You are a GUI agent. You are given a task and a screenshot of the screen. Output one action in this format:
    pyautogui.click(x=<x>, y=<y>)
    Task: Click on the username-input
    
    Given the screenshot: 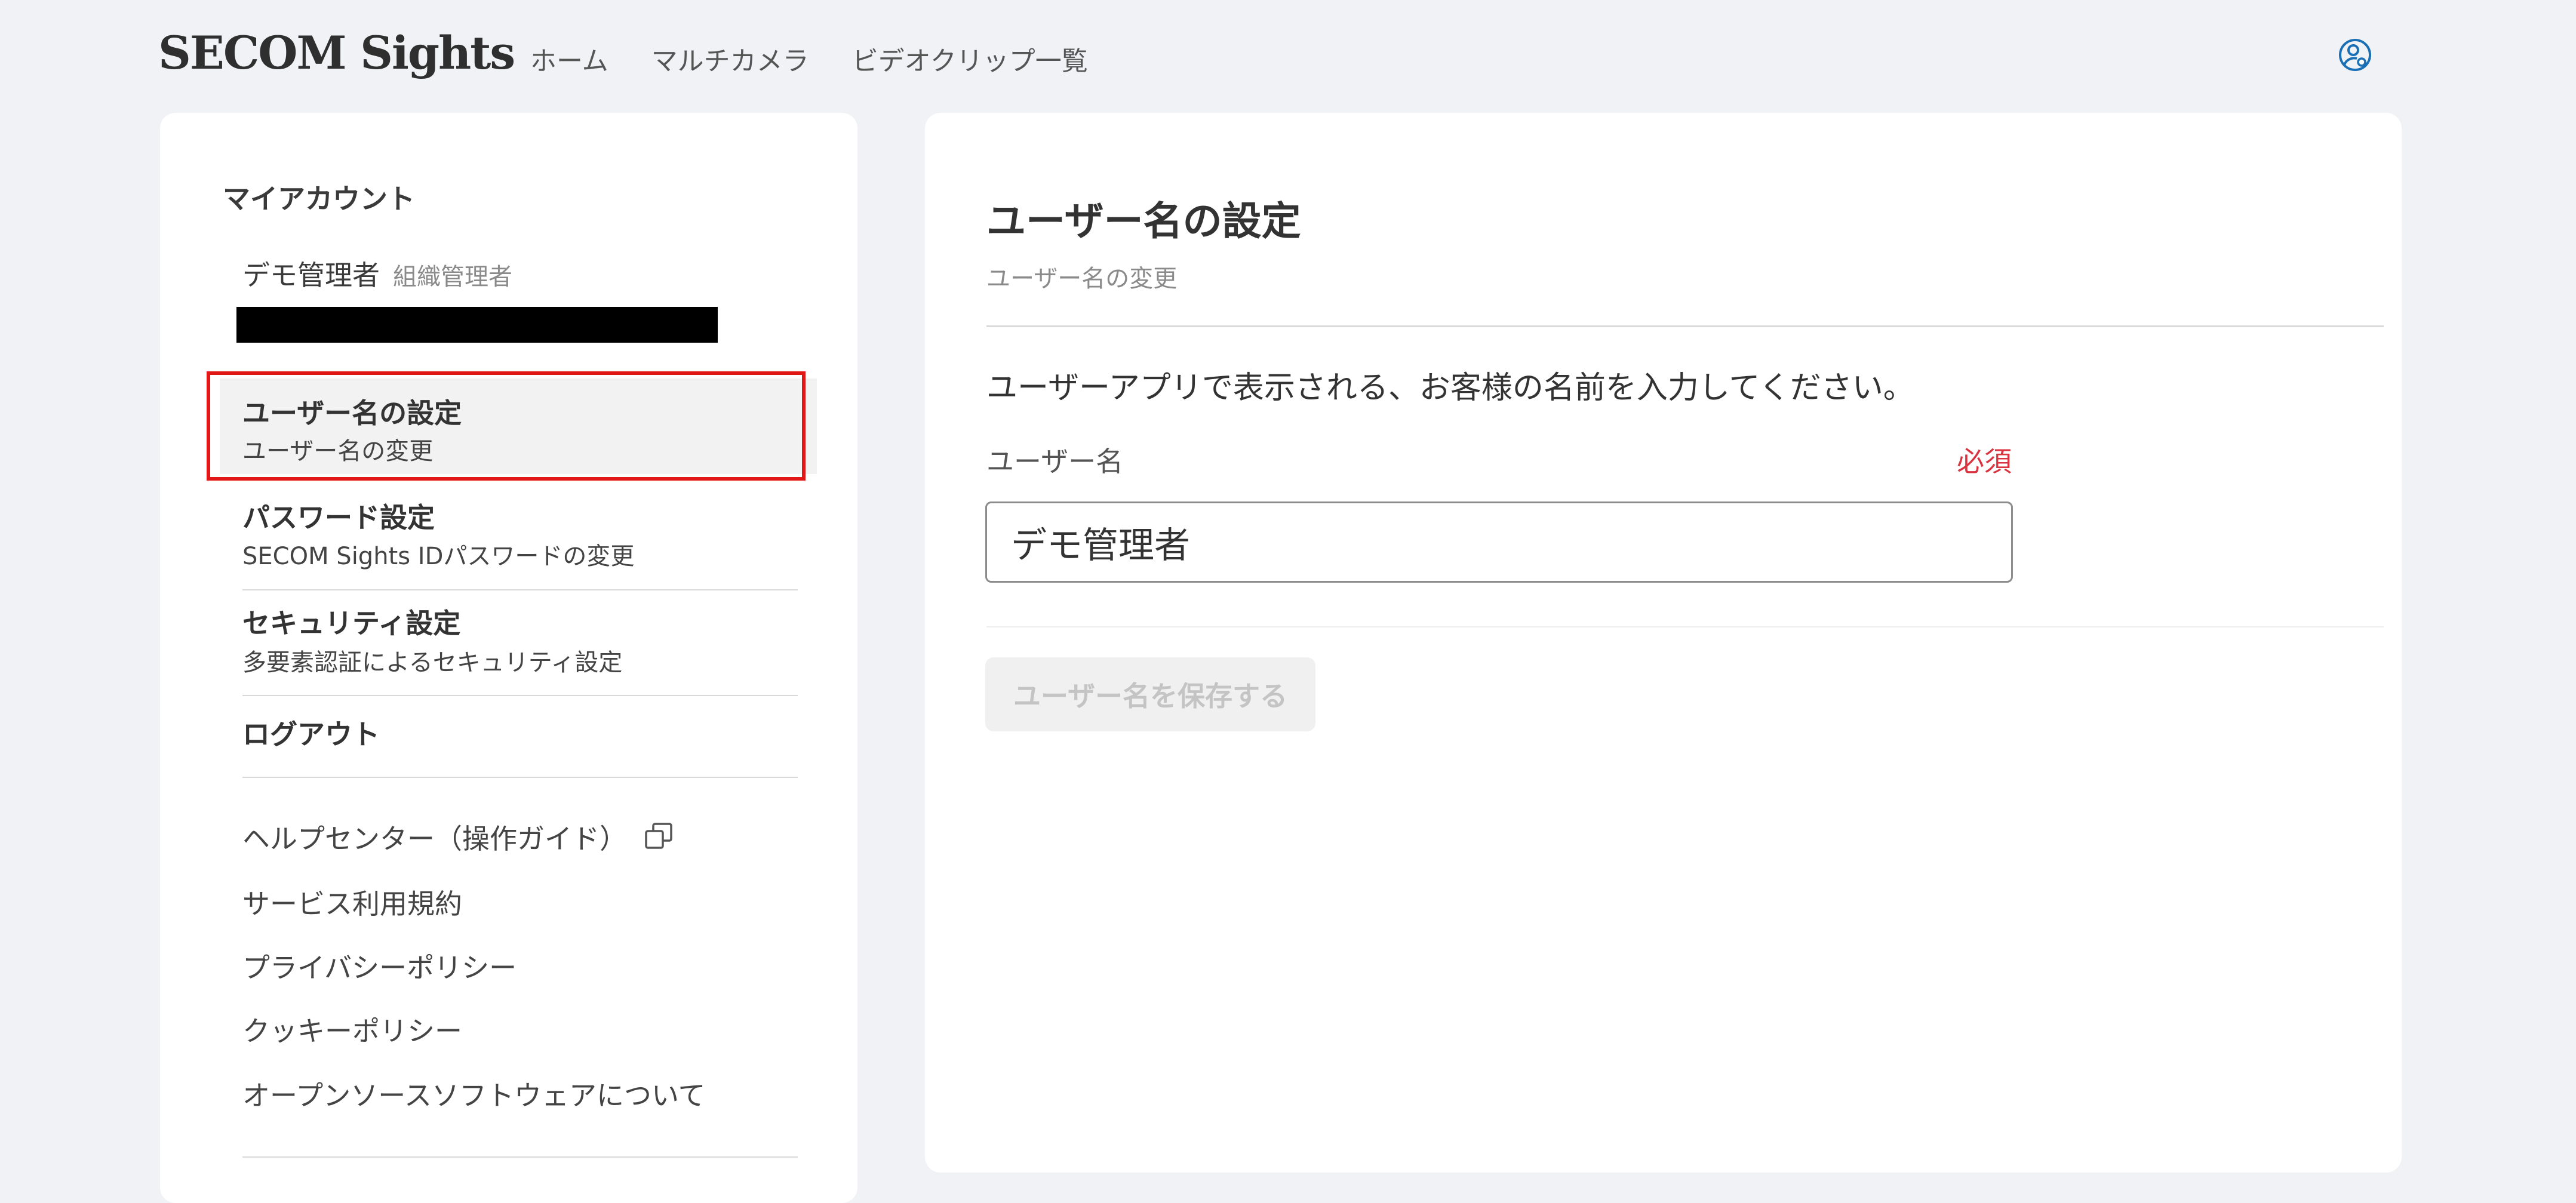 What is the action you would take?
    pyautogui.click(x=1499, y=542)
    